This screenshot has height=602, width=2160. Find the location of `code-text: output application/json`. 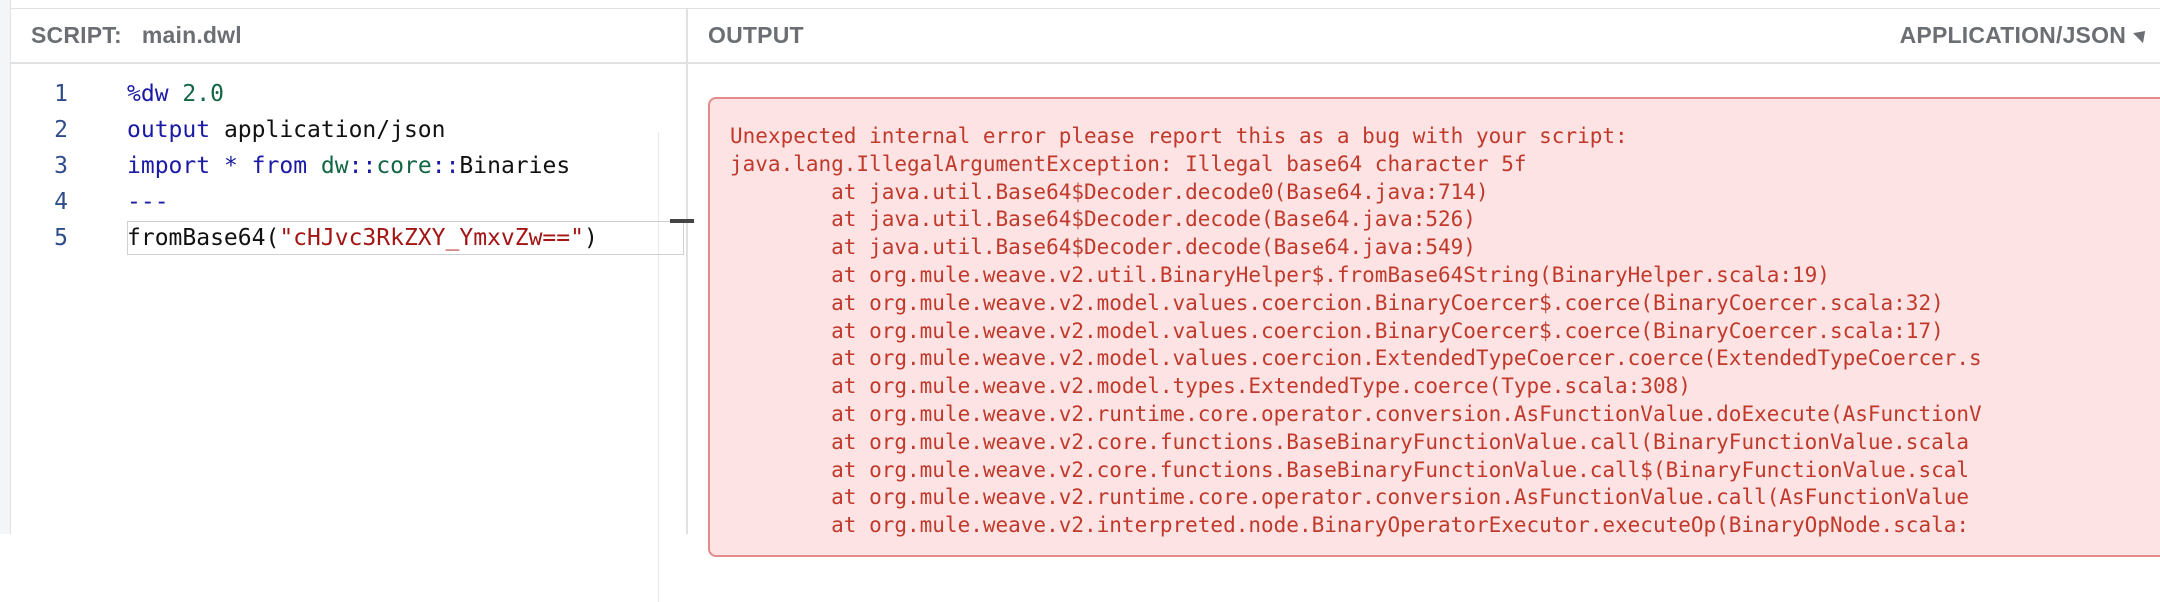

code-text: output application/json is located at coordinates (286, 130).